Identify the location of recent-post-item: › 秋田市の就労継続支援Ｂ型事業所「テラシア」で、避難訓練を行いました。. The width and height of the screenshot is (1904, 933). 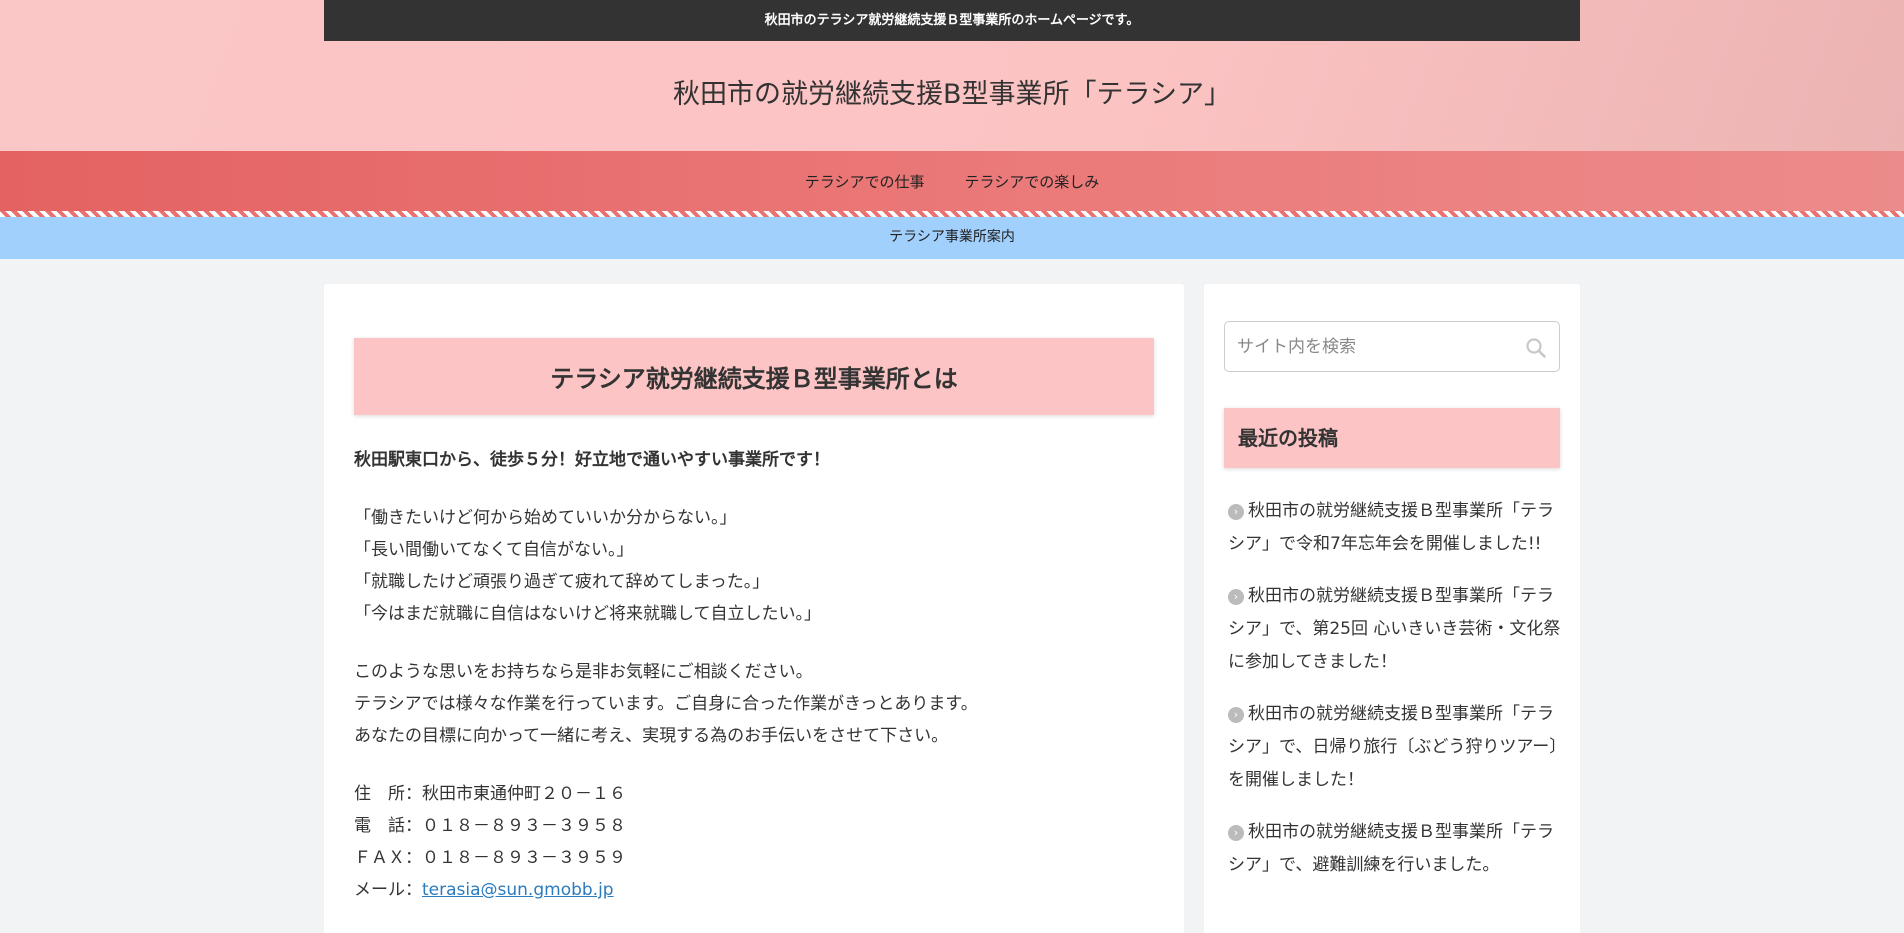
(1396, 849).